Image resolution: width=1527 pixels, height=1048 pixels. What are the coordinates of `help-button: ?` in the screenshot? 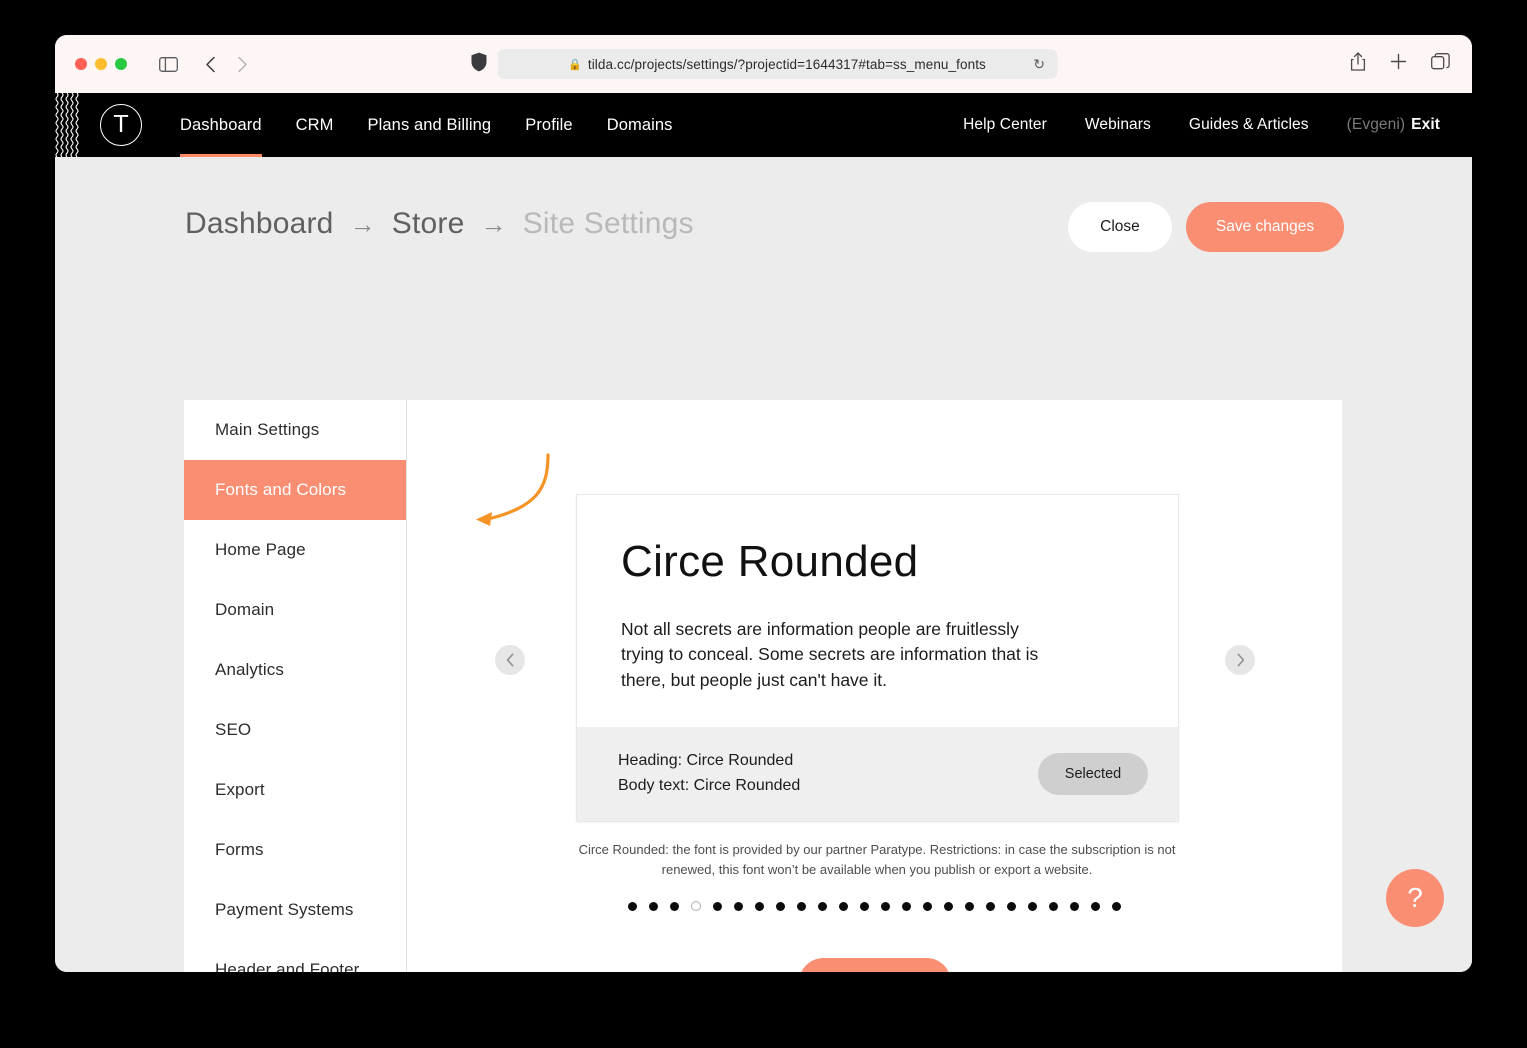 It's located at (1415, 898).